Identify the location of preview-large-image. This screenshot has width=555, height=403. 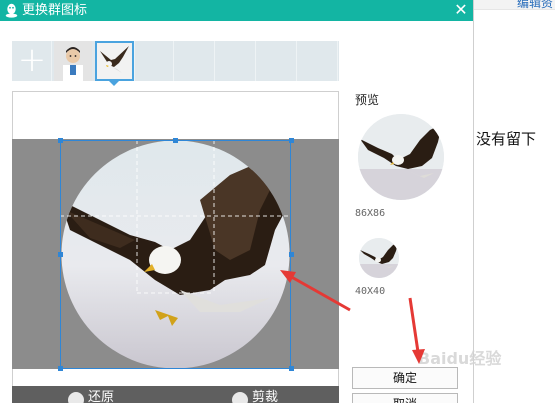
(401, 157).